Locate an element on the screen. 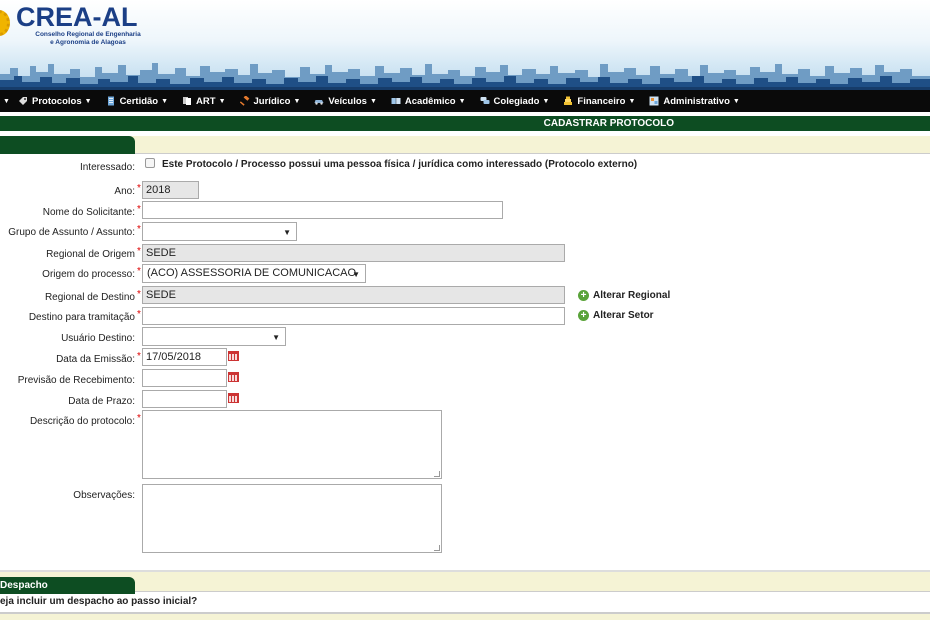 The image size is (930, 620). alterar-setor-link: + Alterar Setor is located at coordinates (616, 315).